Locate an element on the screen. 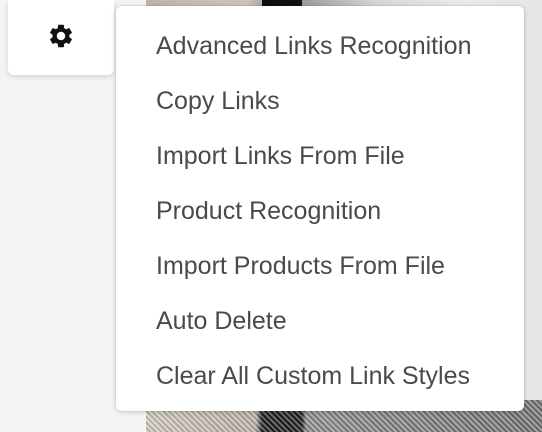 Image resolution: width=542 pixels, height=432 pixels. settings-button is located at coordinates (61, 37).